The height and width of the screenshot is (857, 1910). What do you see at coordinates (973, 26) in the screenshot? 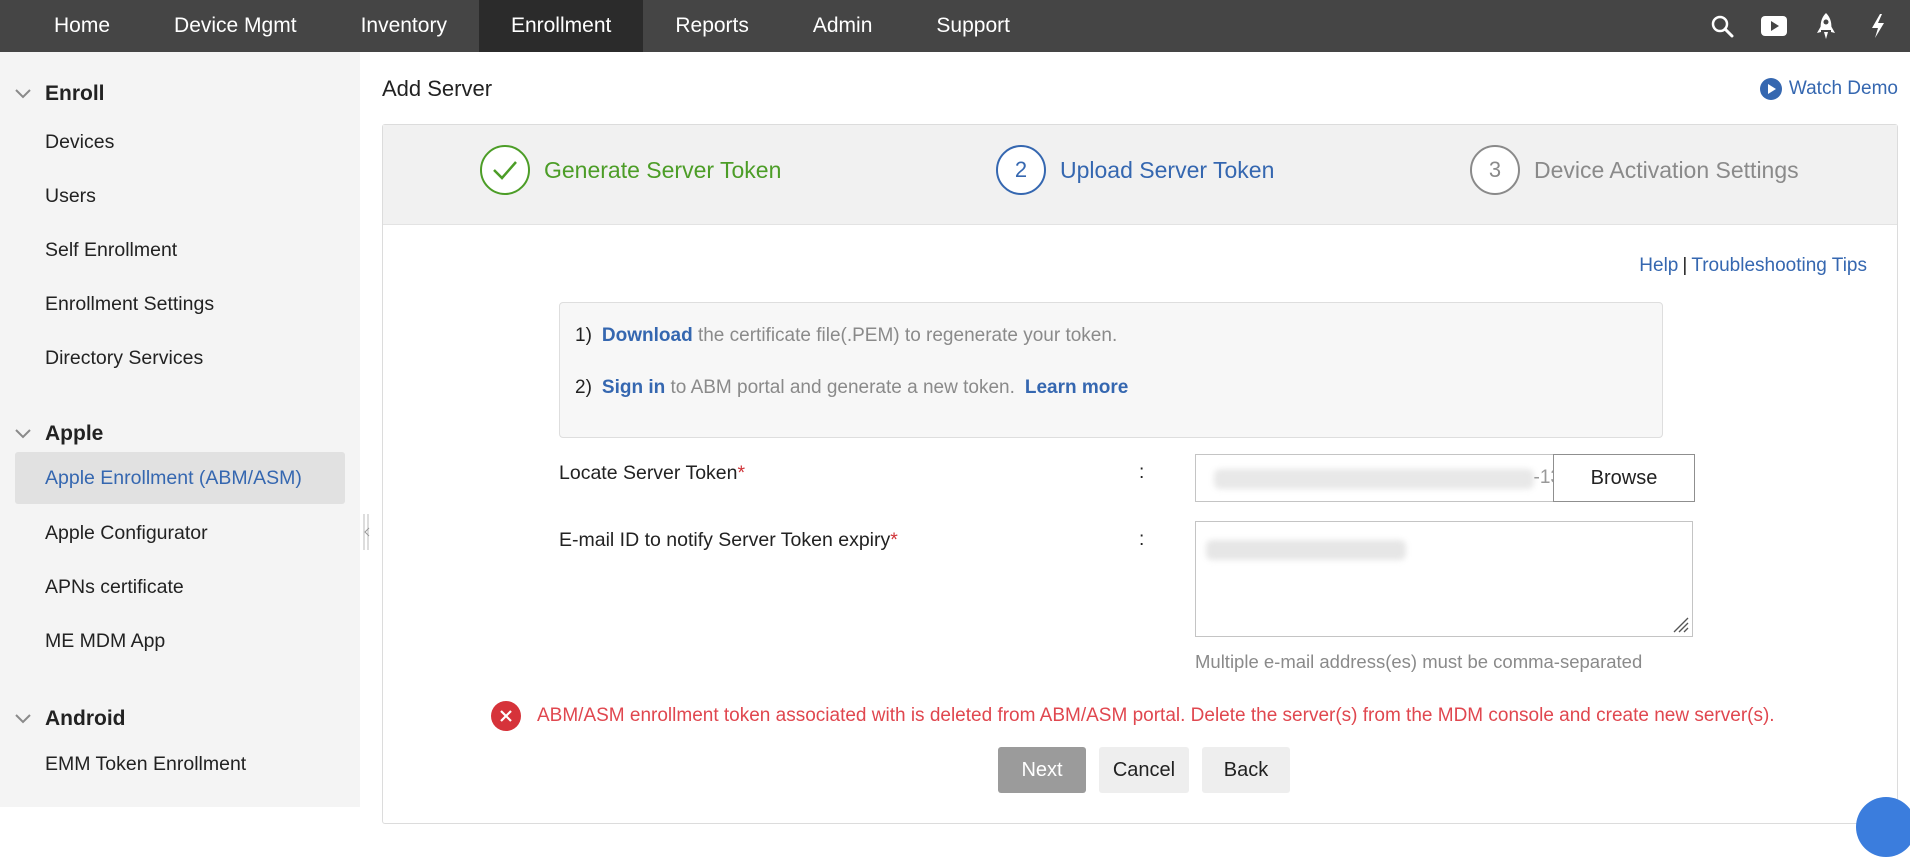
I see `tab-support: Support` at bounding box center [973, 26].